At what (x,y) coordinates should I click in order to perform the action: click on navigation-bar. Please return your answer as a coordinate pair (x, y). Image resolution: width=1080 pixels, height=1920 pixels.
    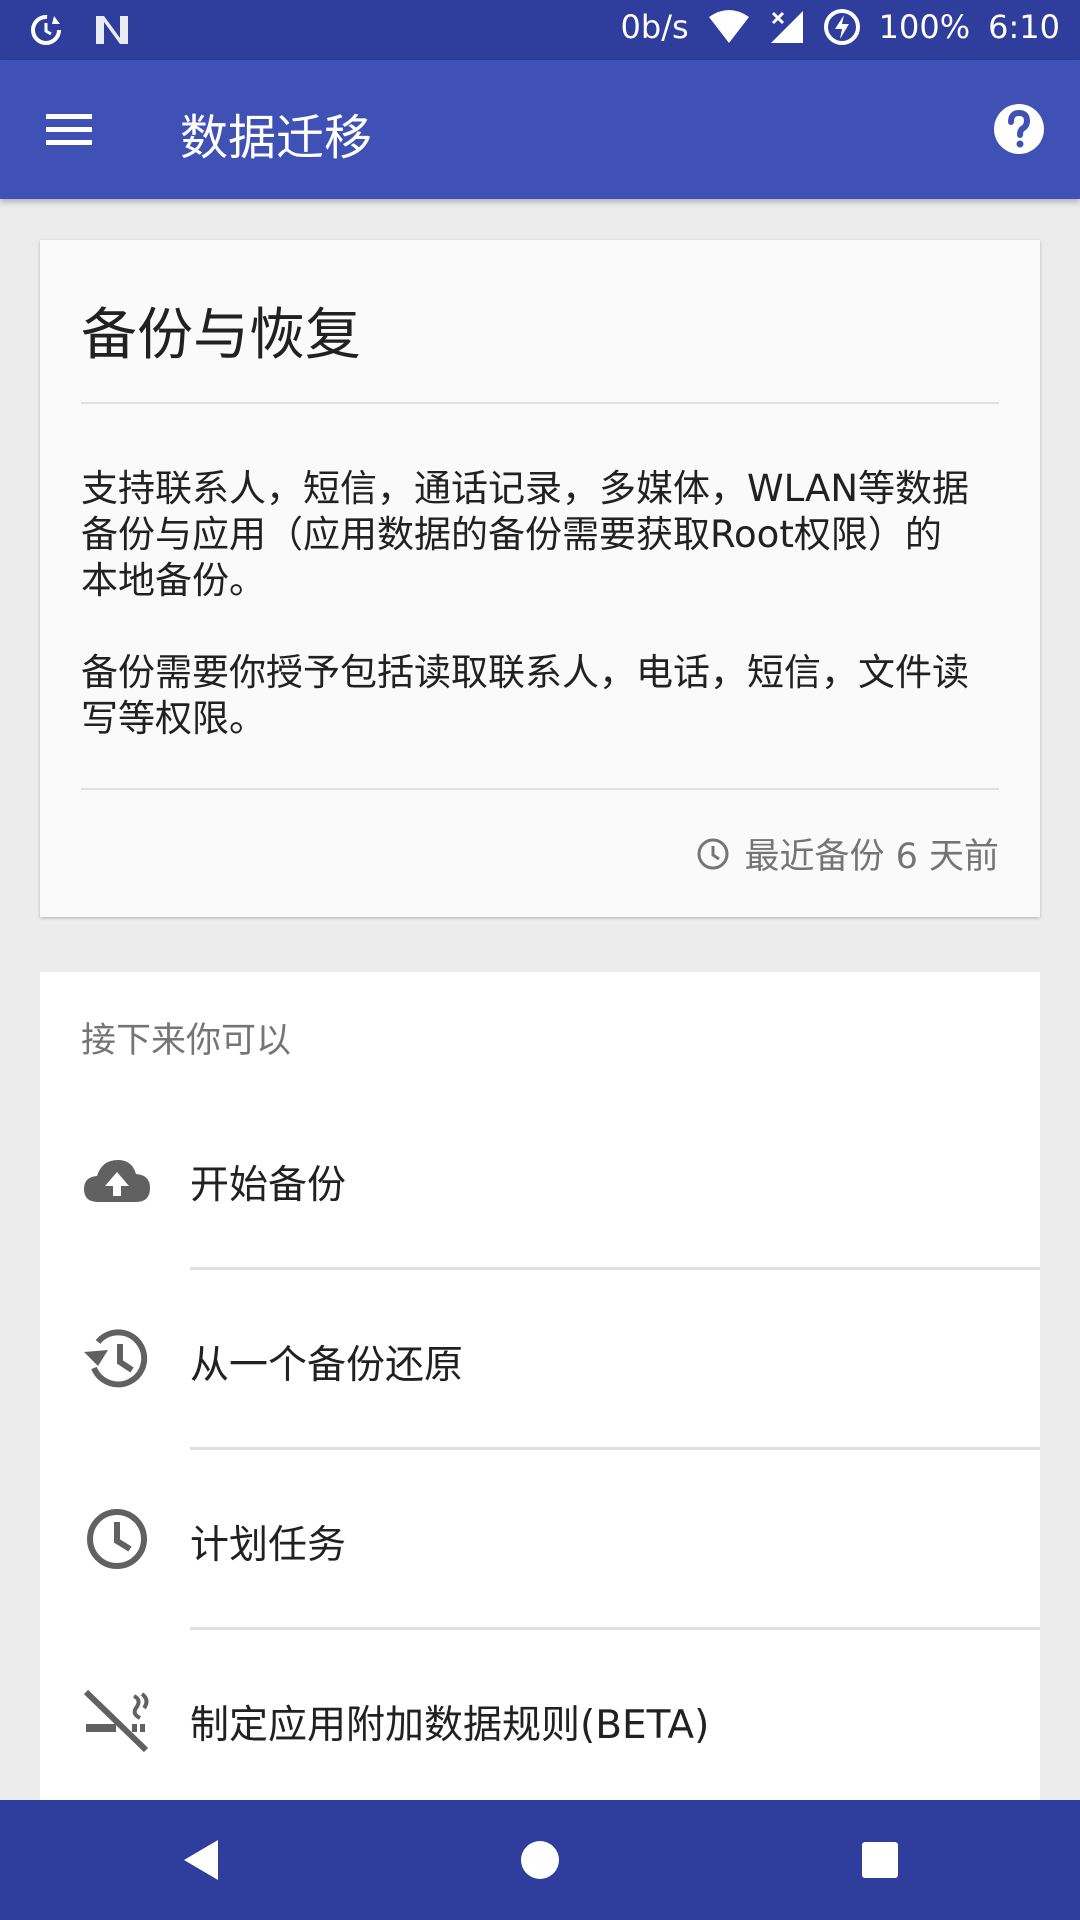
    Looking at the image, I should click on (540, 1860).